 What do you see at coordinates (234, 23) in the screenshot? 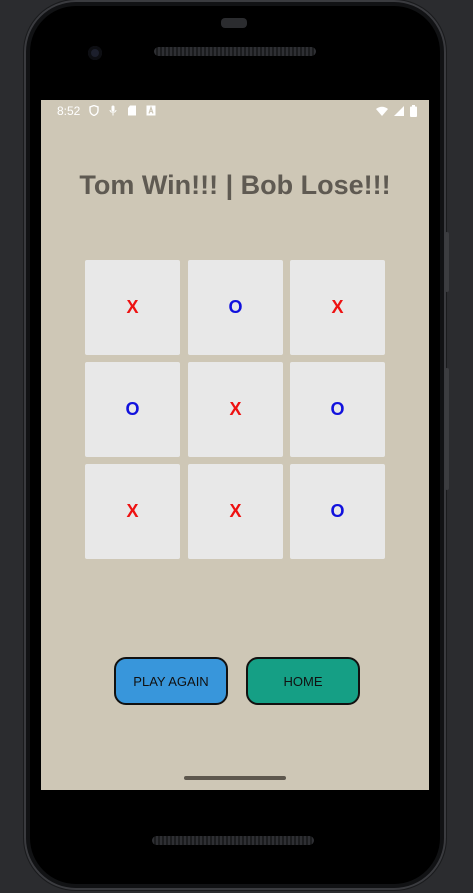
I see `earpiece-notch` at bounding box center [234, 23].